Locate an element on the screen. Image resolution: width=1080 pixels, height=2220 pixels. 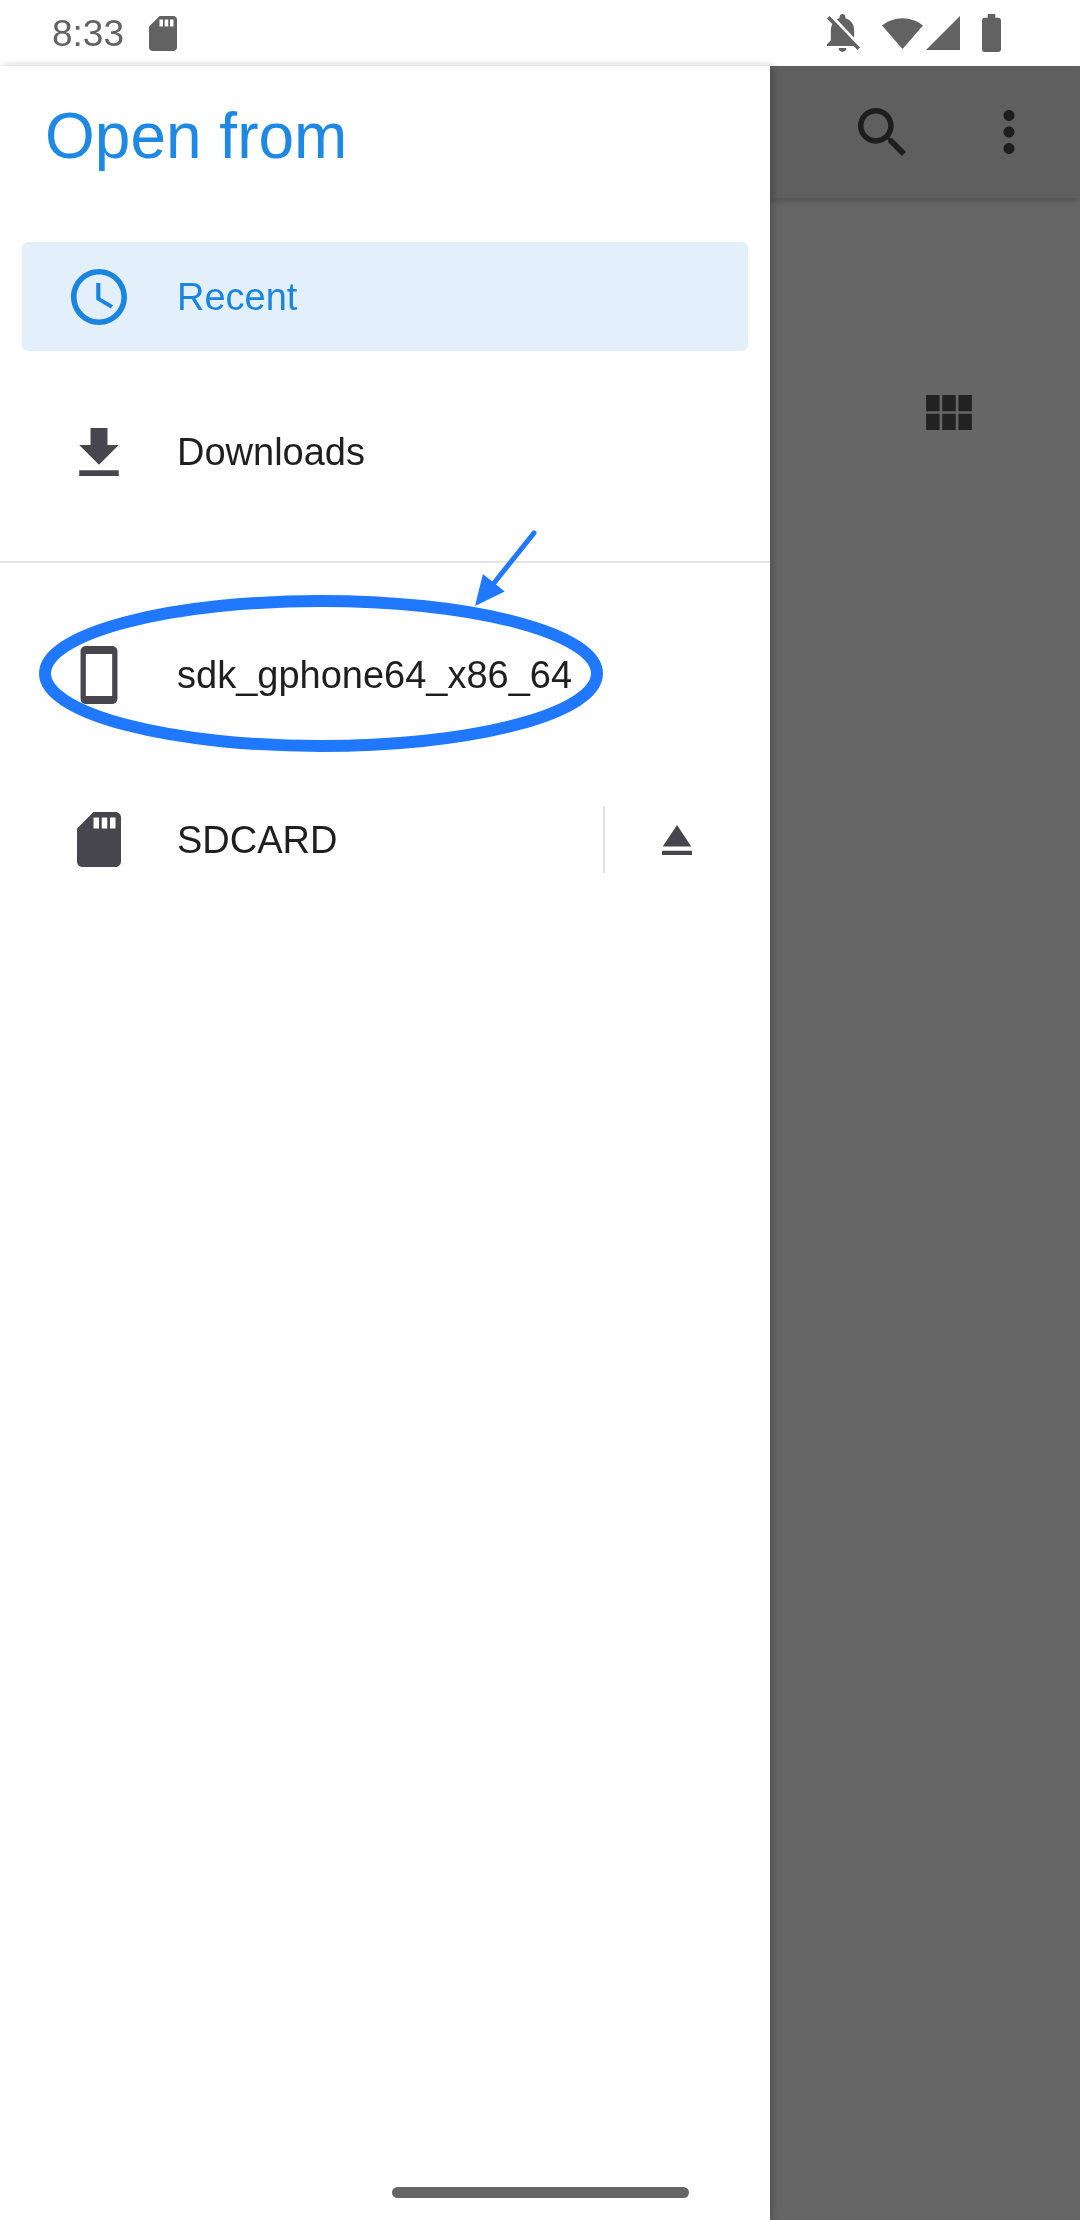
wifi-icon is located at coordinates (902, 33).